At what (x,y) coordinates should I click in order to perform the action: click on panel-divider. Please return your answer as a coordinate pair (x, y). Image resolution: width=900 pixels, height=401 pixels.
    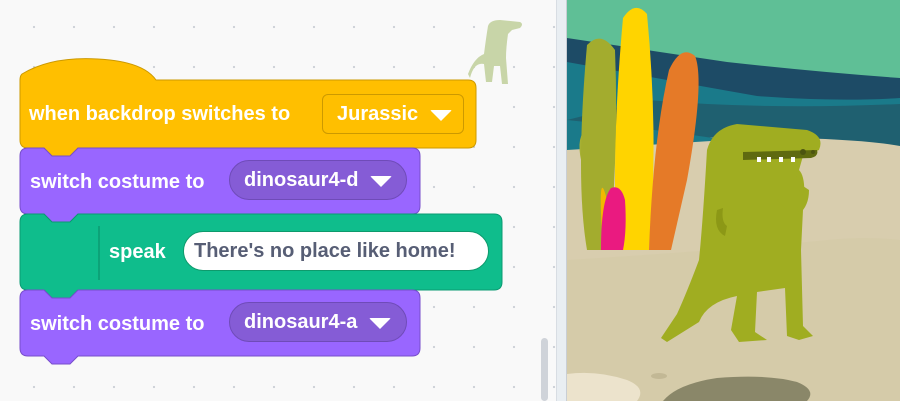
    Looking at the image, I should click on (561, 200).